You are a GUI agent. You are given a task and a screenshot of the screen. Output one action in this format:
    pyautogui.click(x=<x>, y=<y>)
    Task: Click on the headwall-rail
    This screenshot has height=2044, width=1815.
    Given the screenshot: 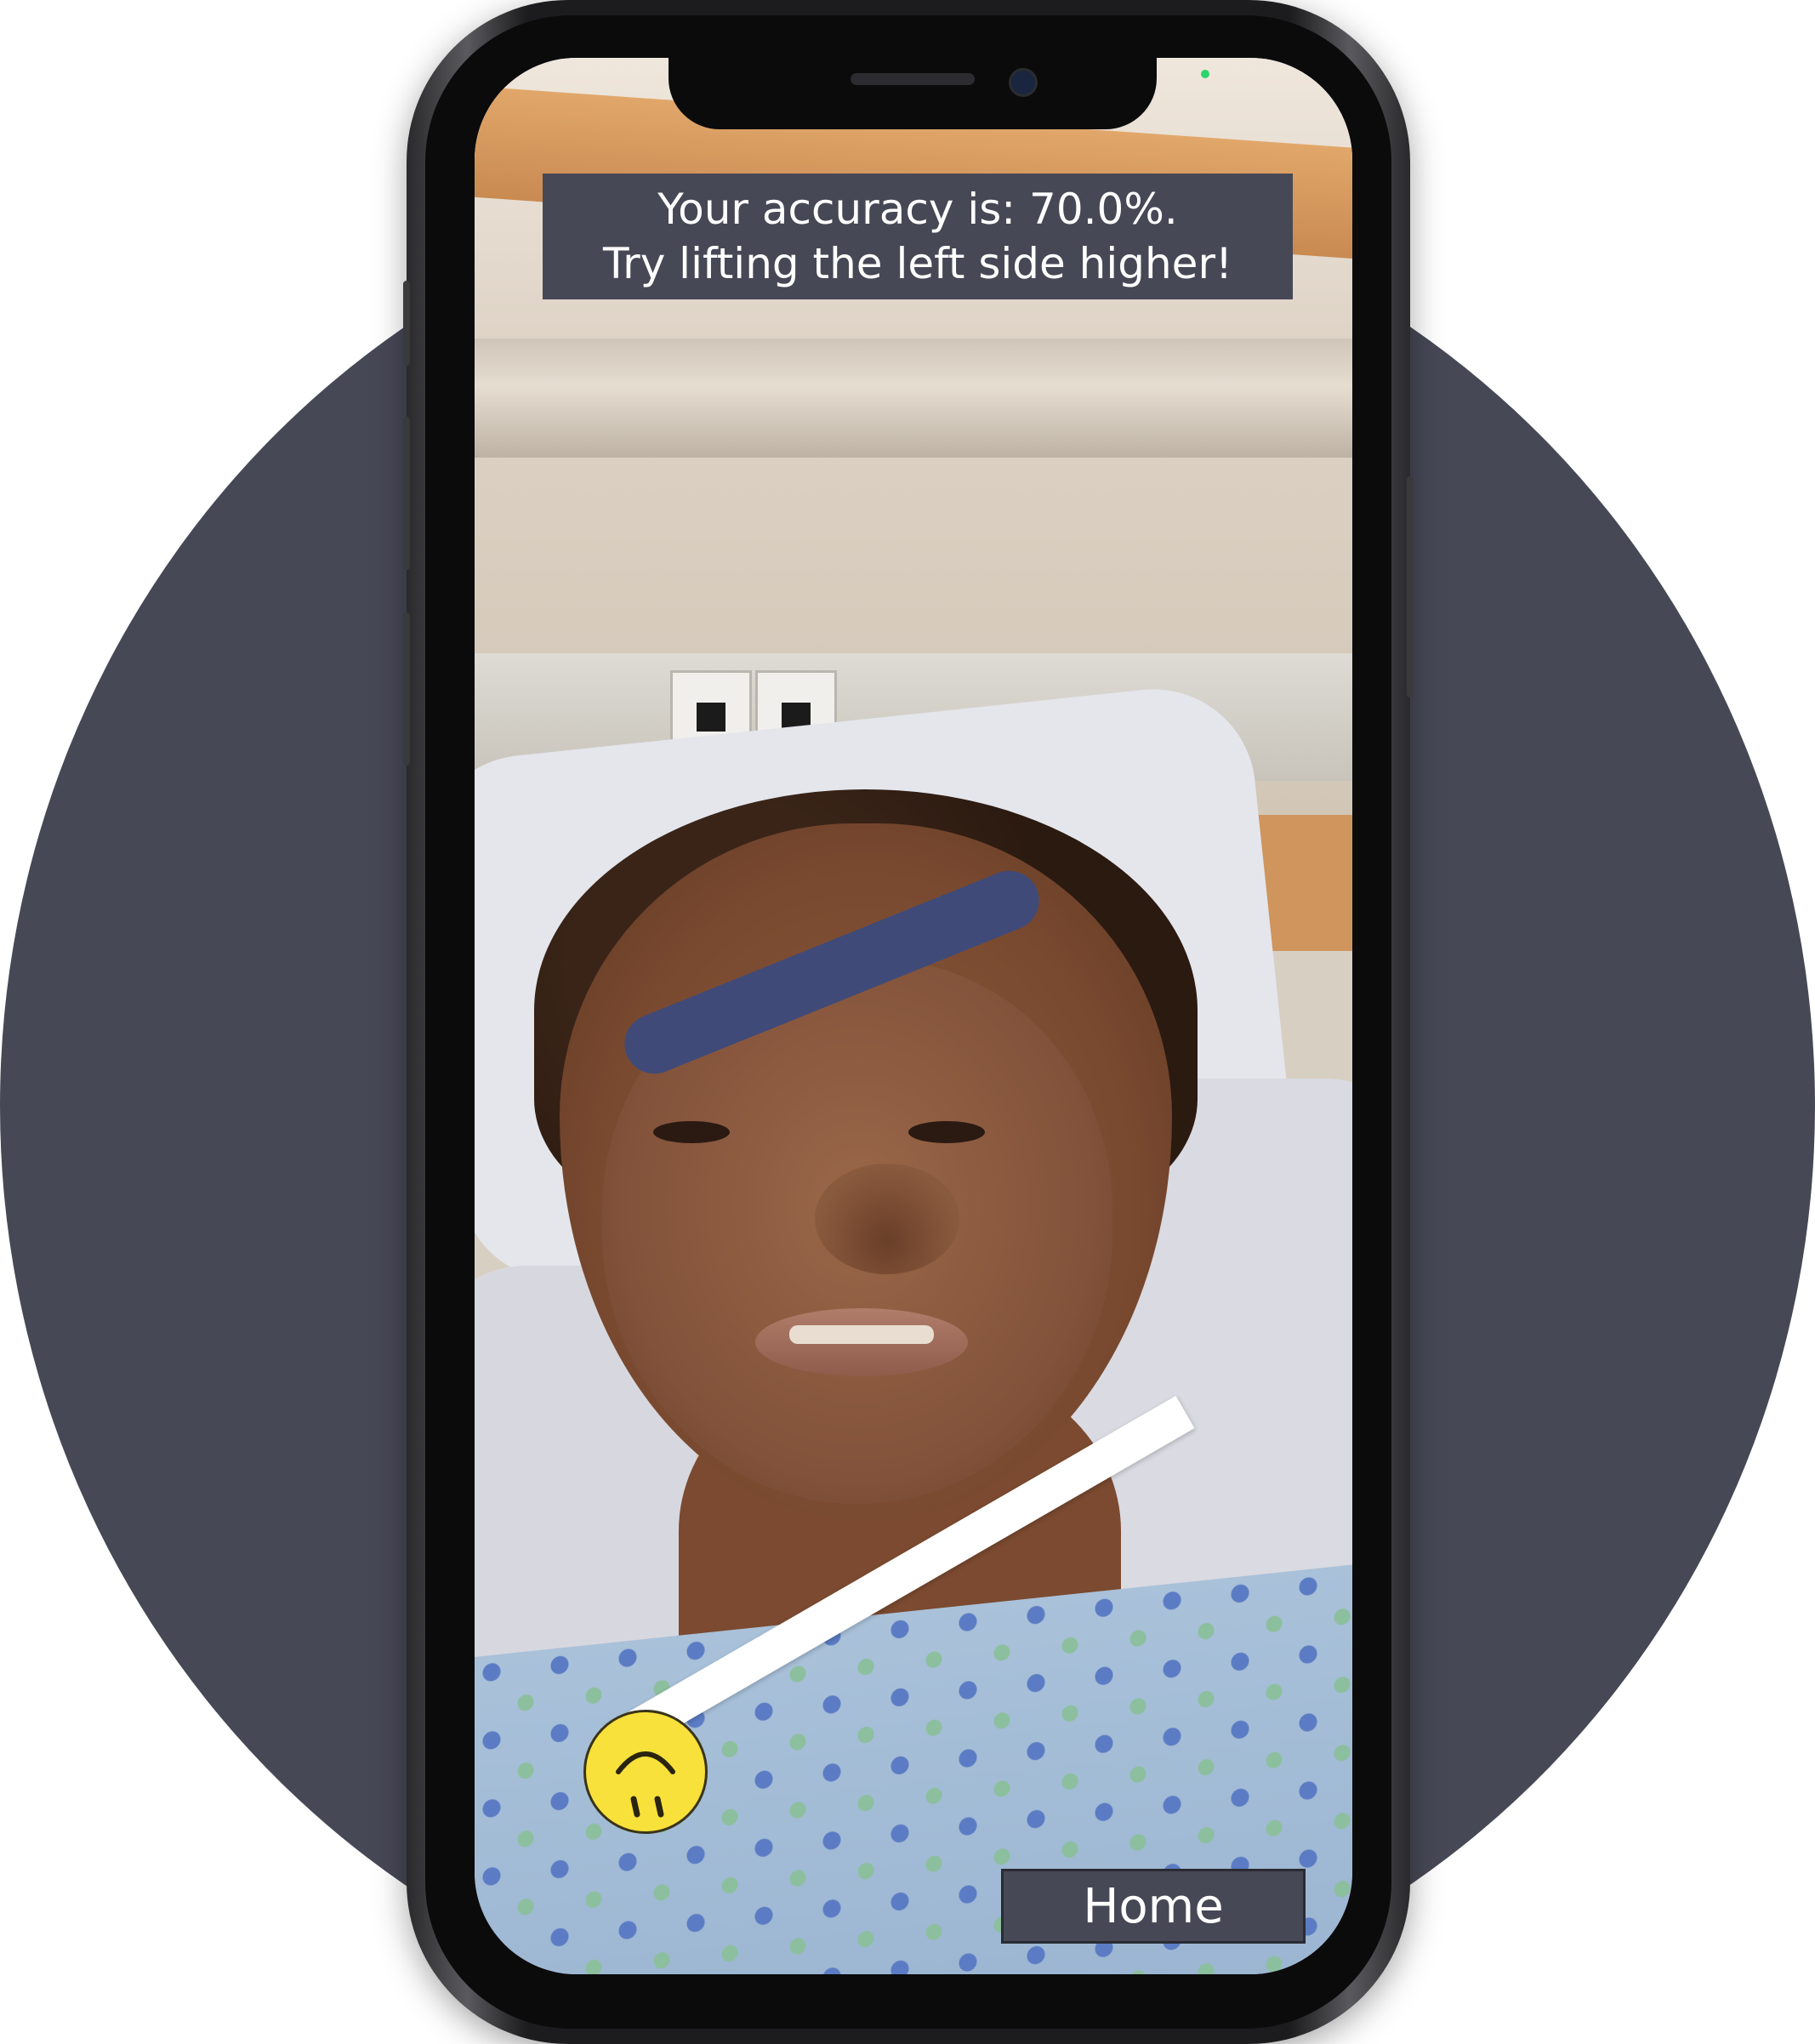 What is the action you would take?
    pyautogui.click(x=913, y=398)
    